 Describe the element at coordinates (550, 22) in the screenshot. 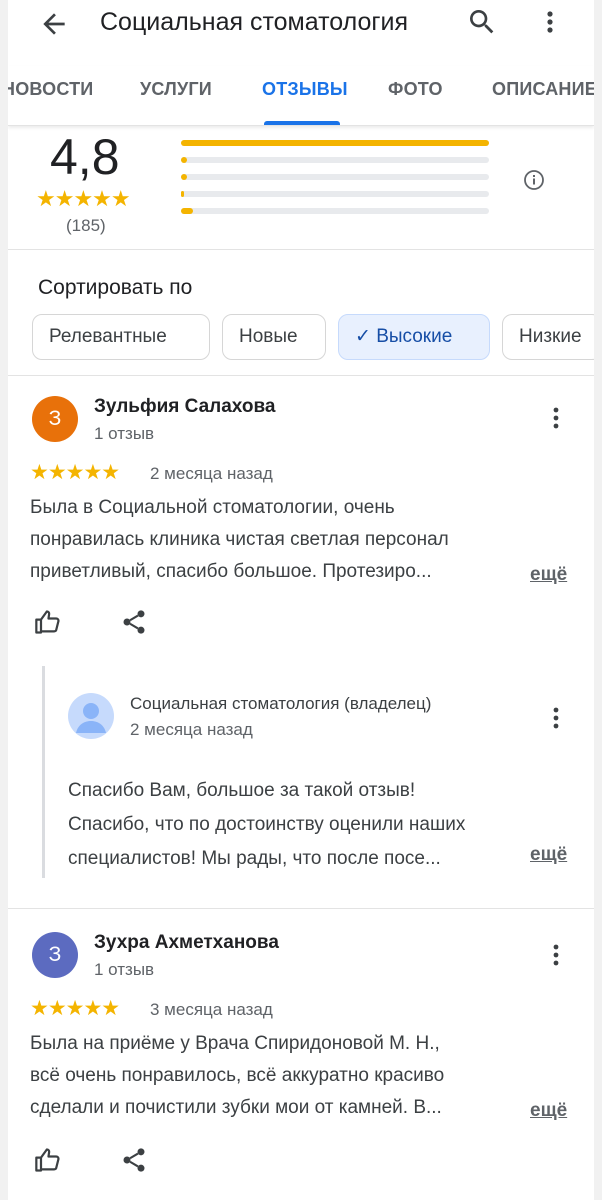

I see `more-vert-icon` at that location.